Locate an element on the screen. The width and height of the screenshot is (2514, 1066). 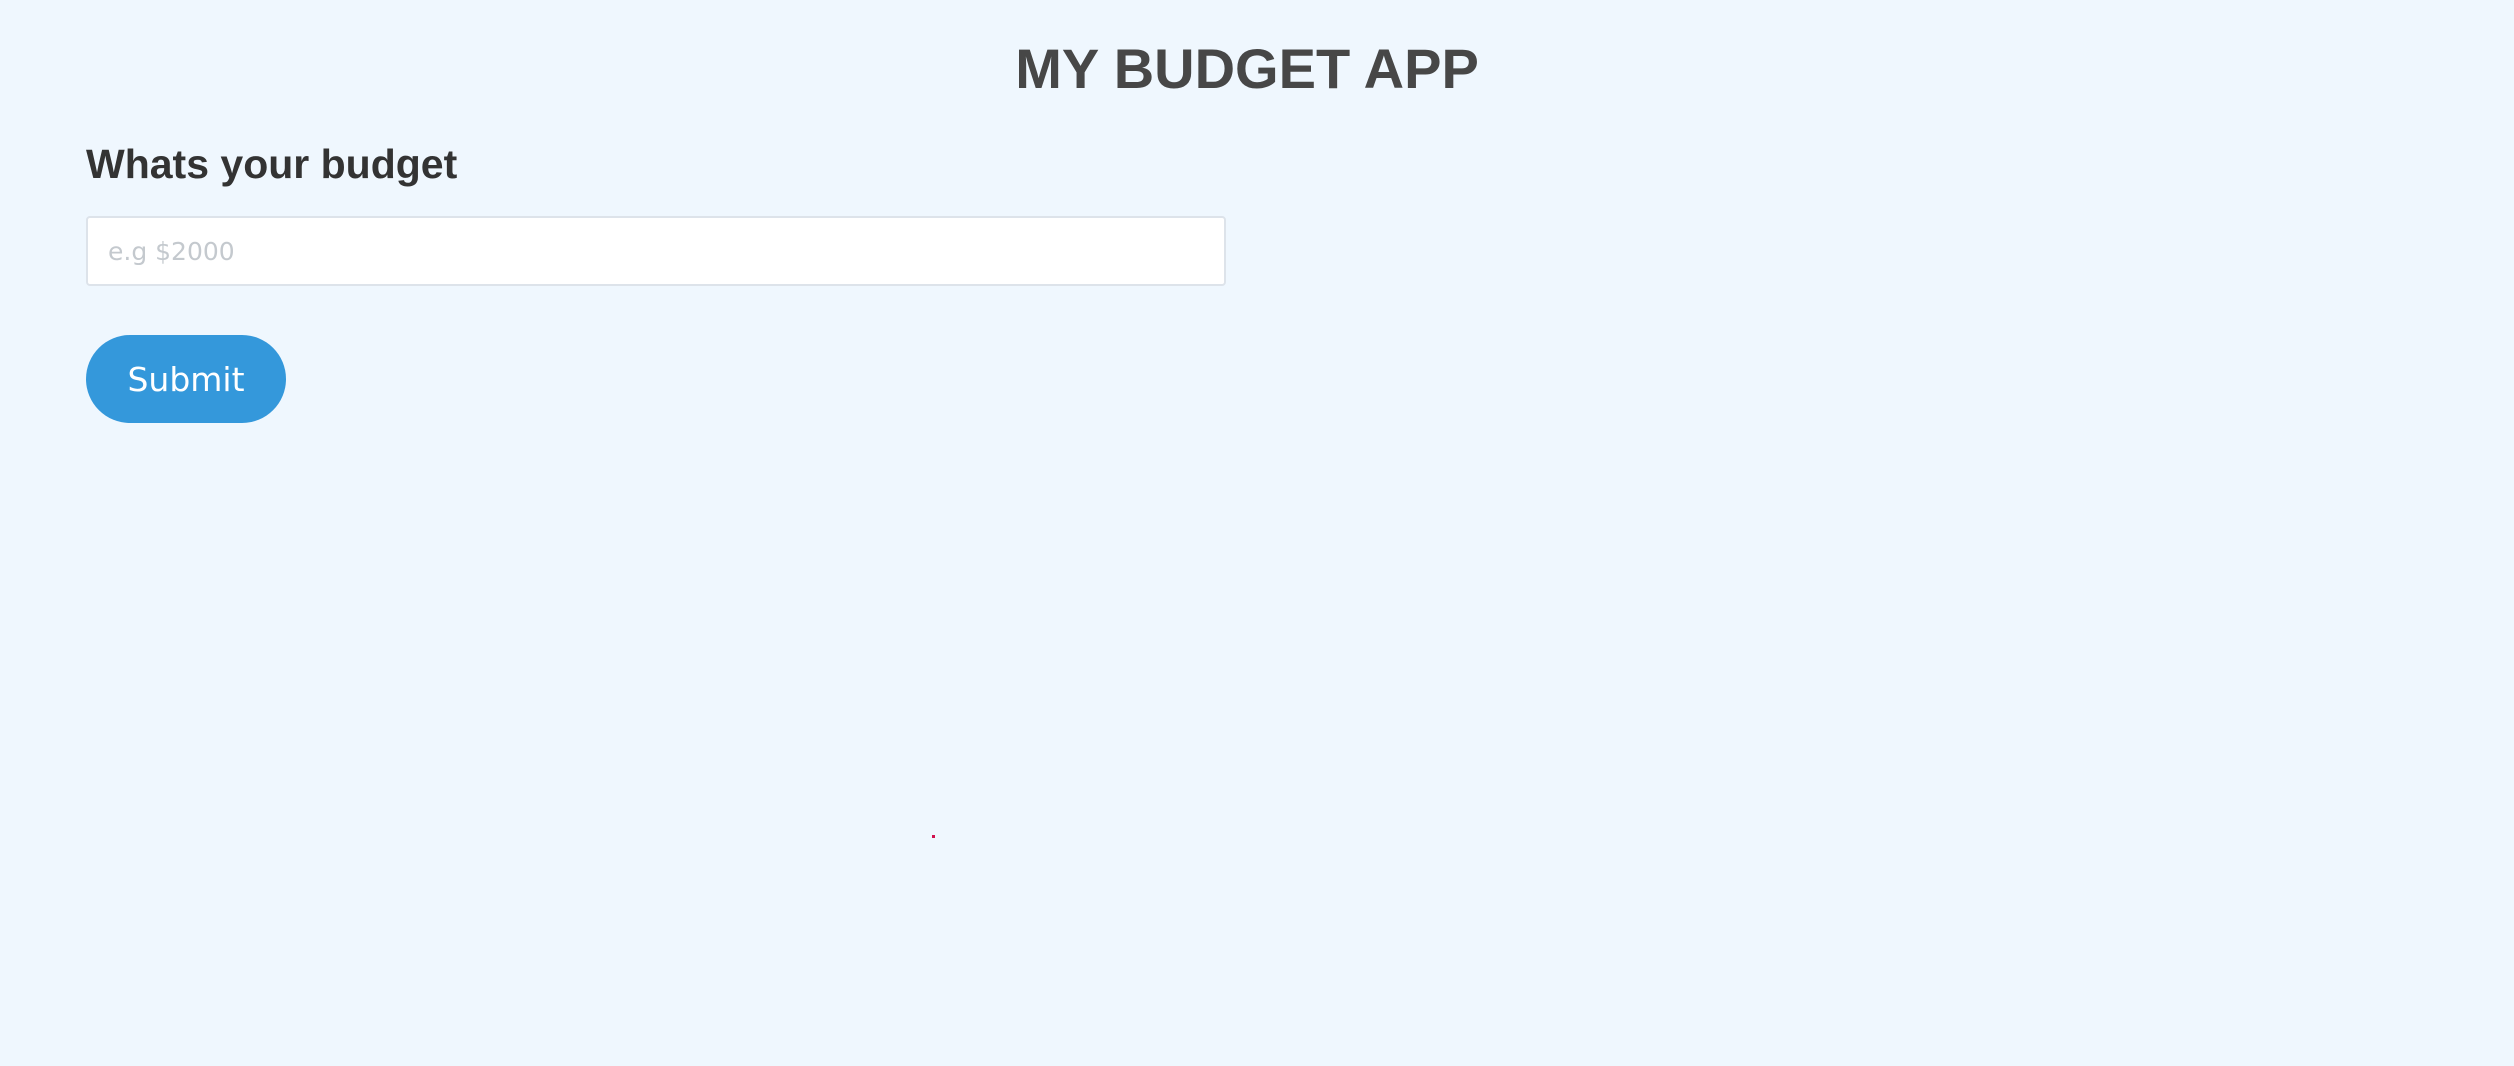
budget-heading: Whats your budget is located at coordinates (272, 164).